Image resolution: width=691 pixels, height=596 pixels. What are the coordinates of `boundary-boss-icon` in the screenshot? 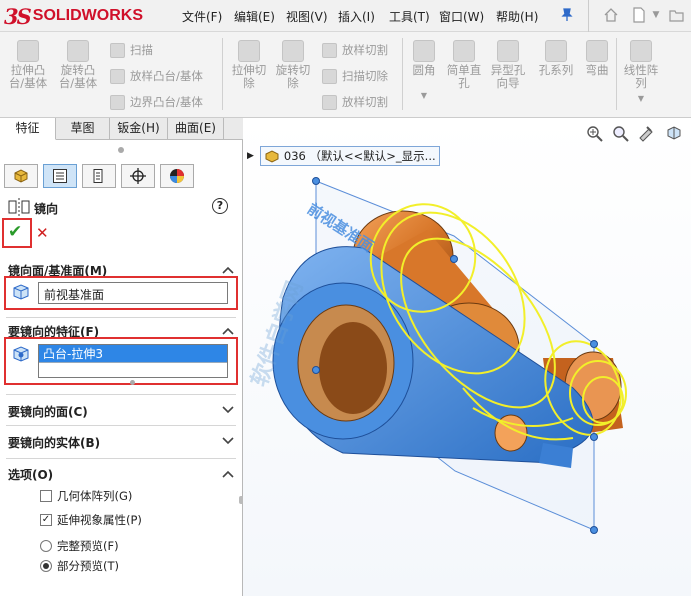 It's located at (117, 102).